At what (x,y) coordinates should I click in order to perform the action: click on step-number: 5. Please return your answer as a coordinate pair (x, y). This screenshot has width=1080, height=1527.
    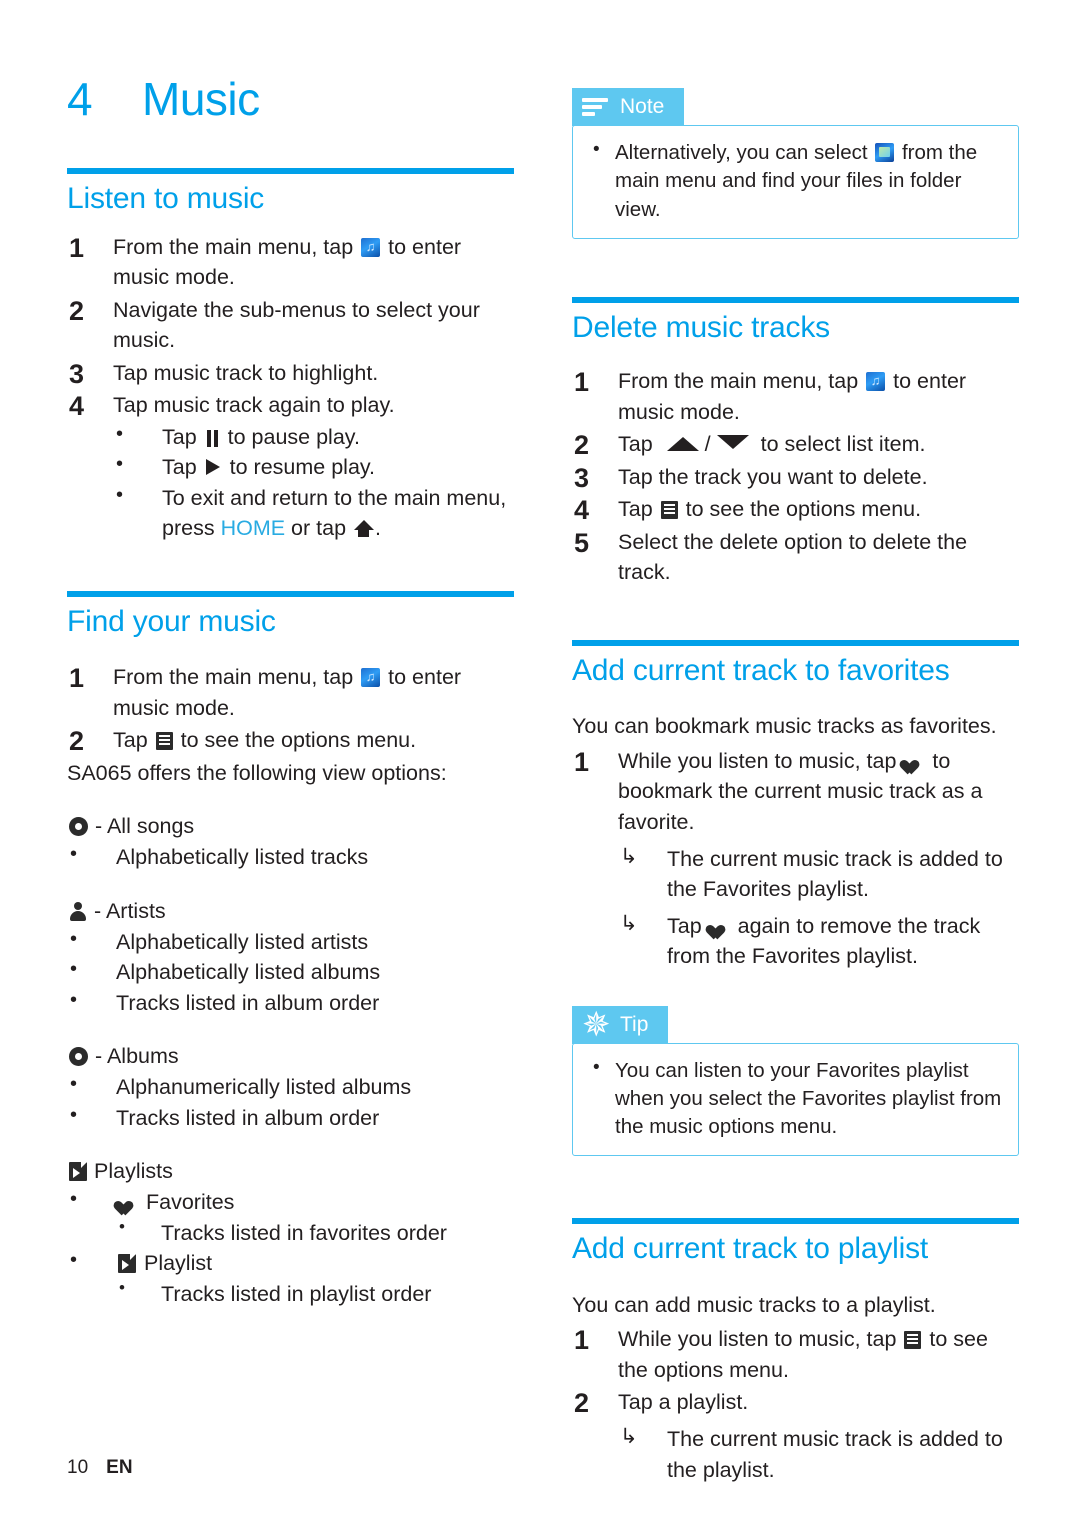
    Looking at the image, I should click on (582, 542).